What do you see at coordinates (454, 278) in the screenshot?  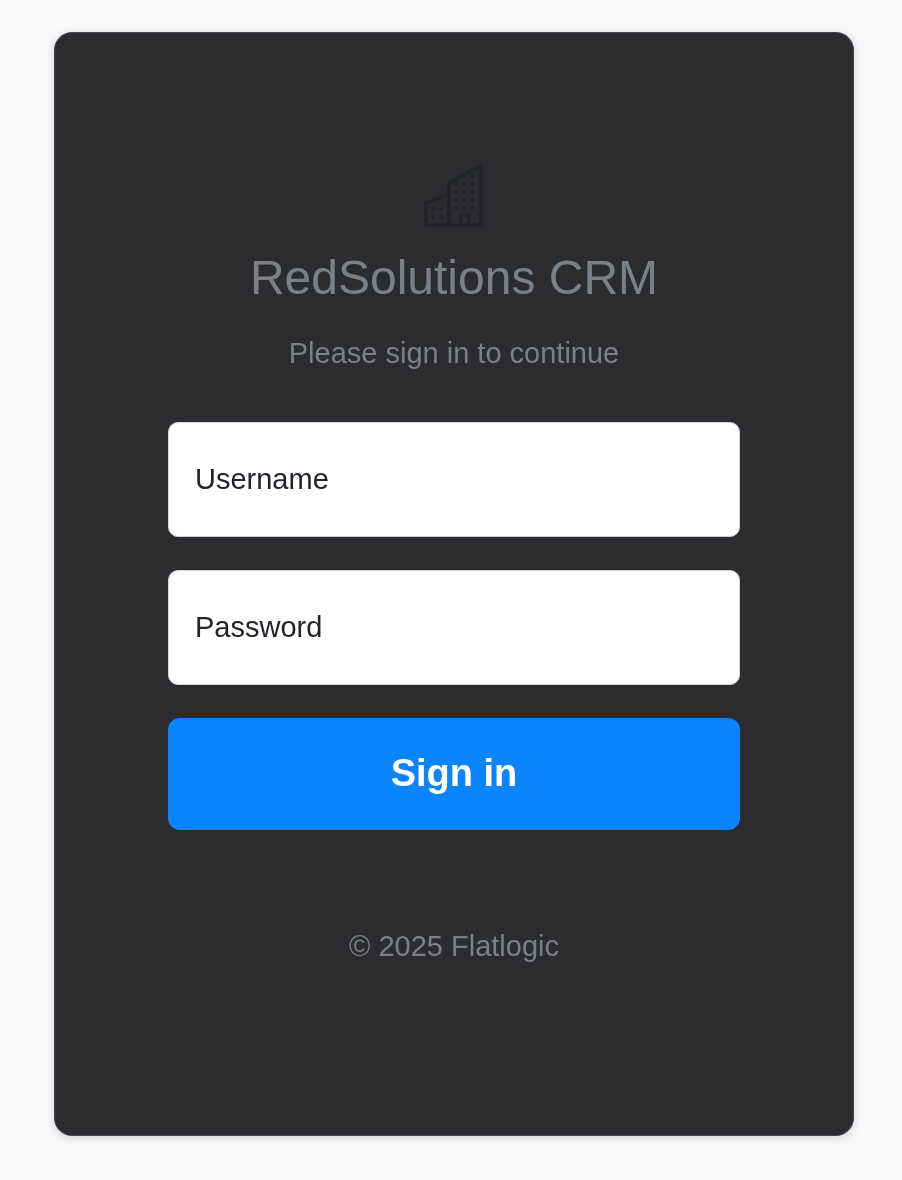 I see `app-title: RedSolutions CRM` at bounding box center [454, 278].